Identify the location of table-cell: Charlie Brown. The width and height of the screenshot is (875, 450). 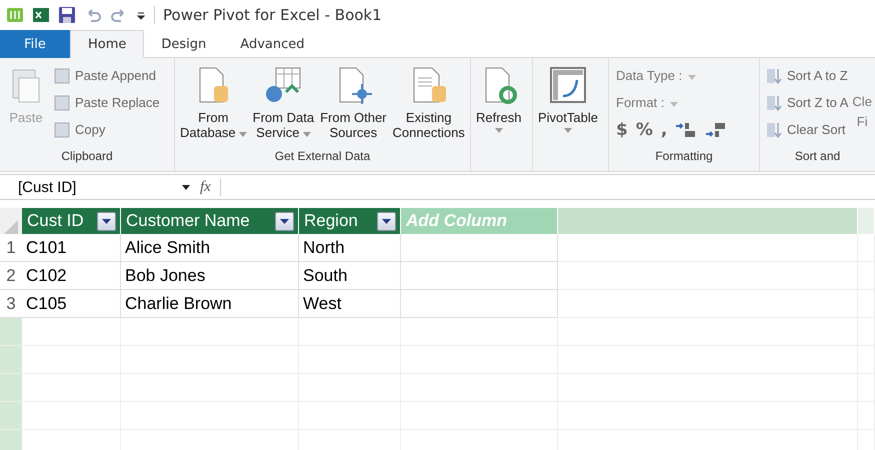
(210, 304).